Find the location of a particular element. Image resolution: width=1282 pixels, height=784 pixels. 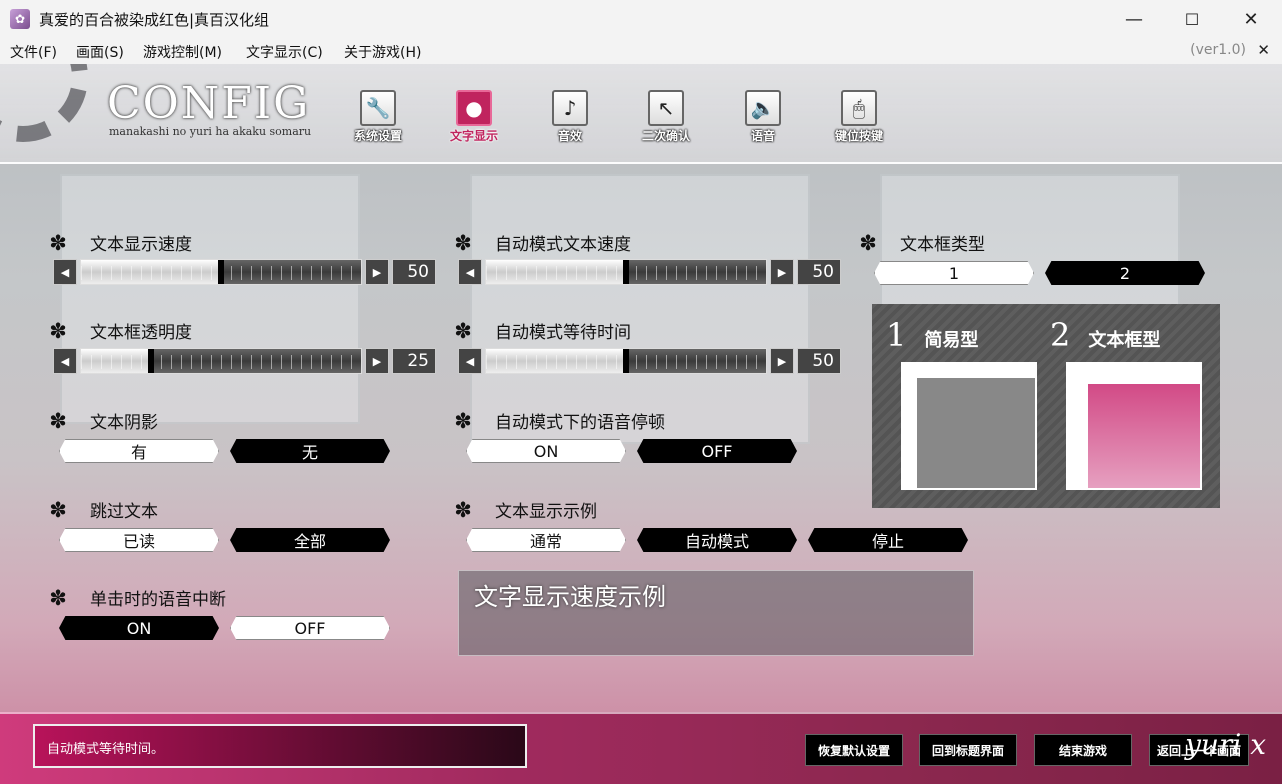

option-sample-stop: 停止 is located at coordinates (888, 540).